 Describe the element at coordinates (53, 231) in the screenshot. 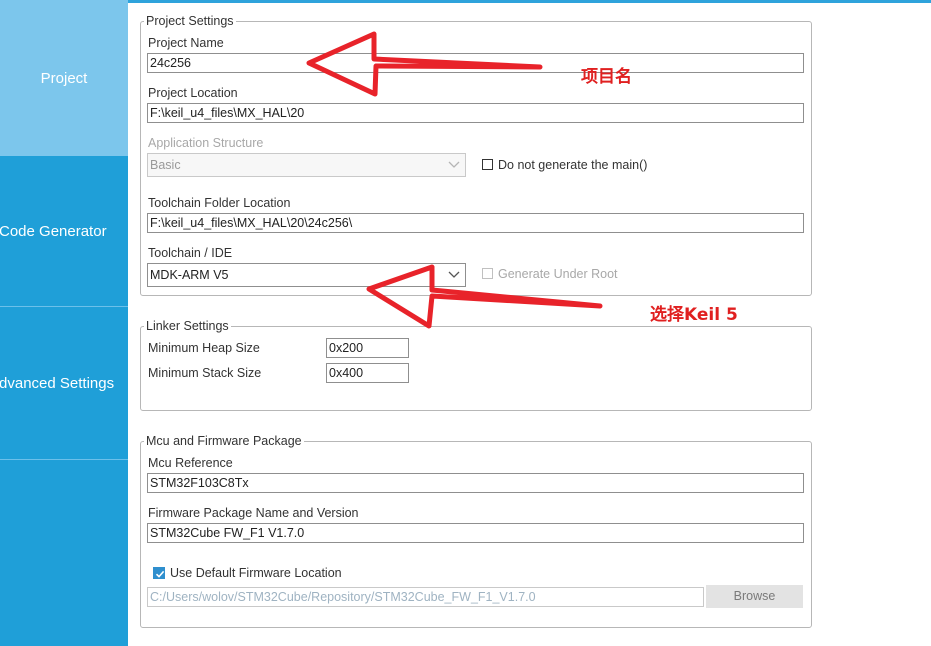

I see `sidebar-item-label: Code Generator` at that location.